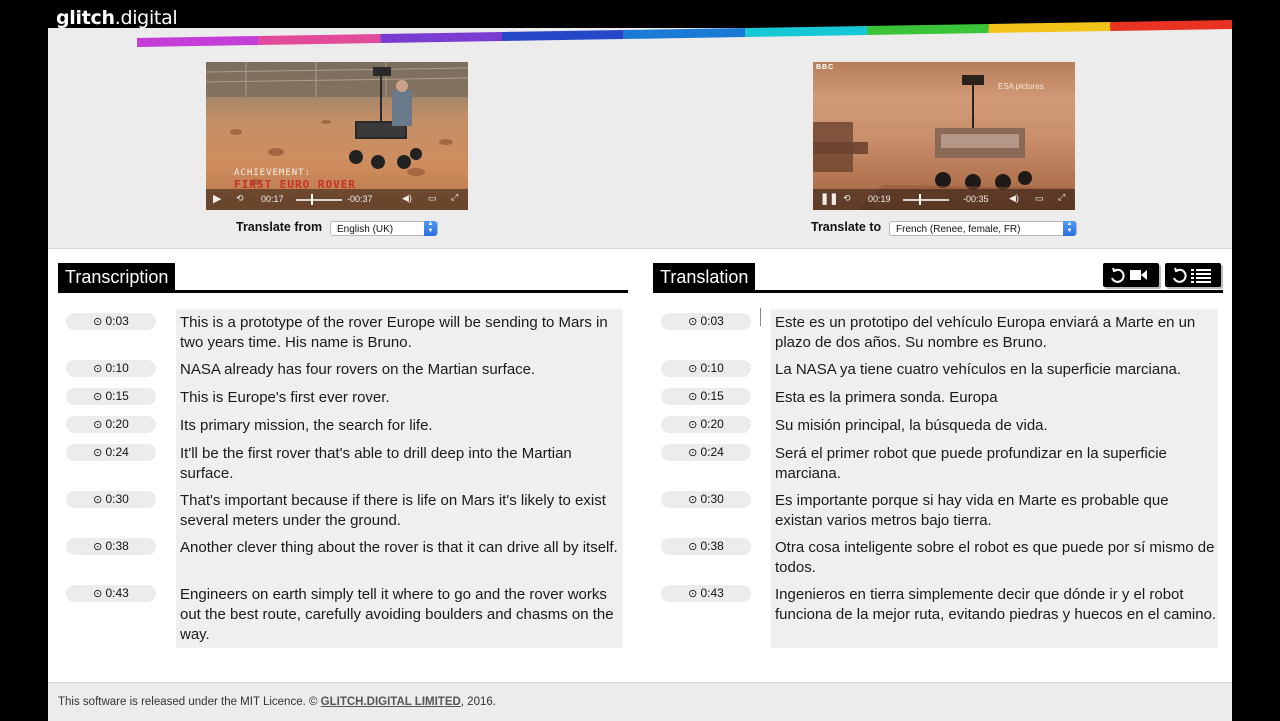  What do you see at coordinates (391, 702) in the screenshot?
I see `footer-brand-link: GLITCH.DIGITAL LIMITED` at bounding box center [391, 702].